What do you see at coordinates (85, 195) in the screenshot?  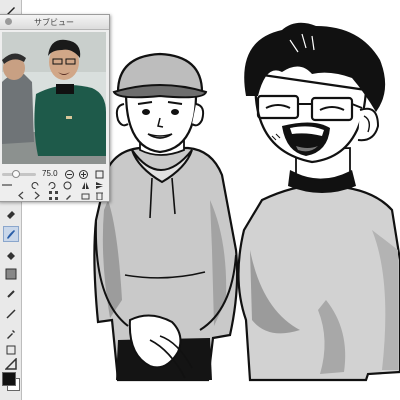 I see `import-icon` at bounding box center [85, 195].